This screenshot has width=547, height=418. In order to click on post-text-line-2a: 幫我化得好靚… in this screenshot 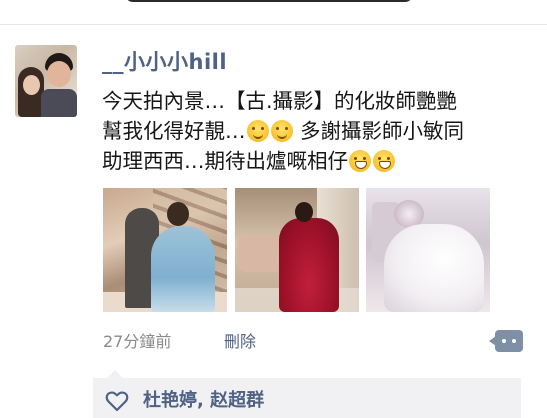, I will do `click(174, 131)`.